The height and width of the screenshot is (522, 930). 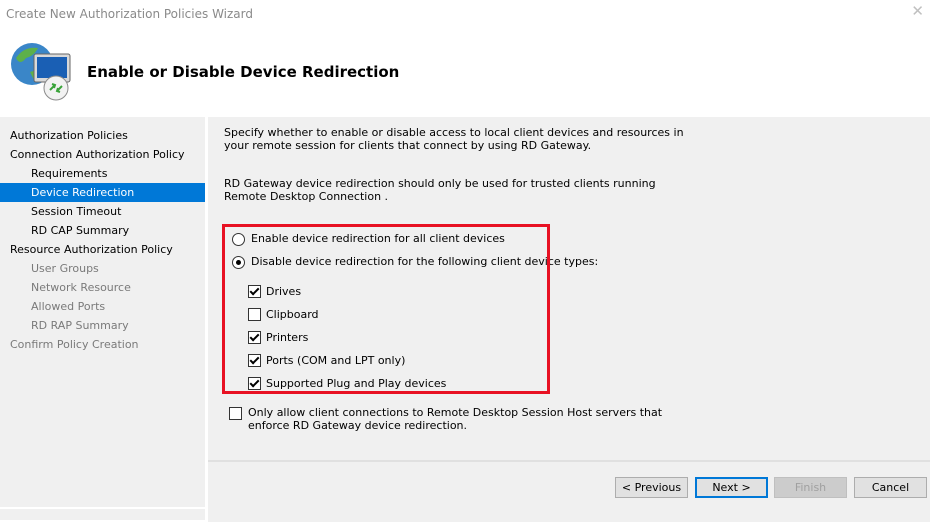 I want to click on nav-item-network-resource: Network Resource, so click(x=81, y=287).